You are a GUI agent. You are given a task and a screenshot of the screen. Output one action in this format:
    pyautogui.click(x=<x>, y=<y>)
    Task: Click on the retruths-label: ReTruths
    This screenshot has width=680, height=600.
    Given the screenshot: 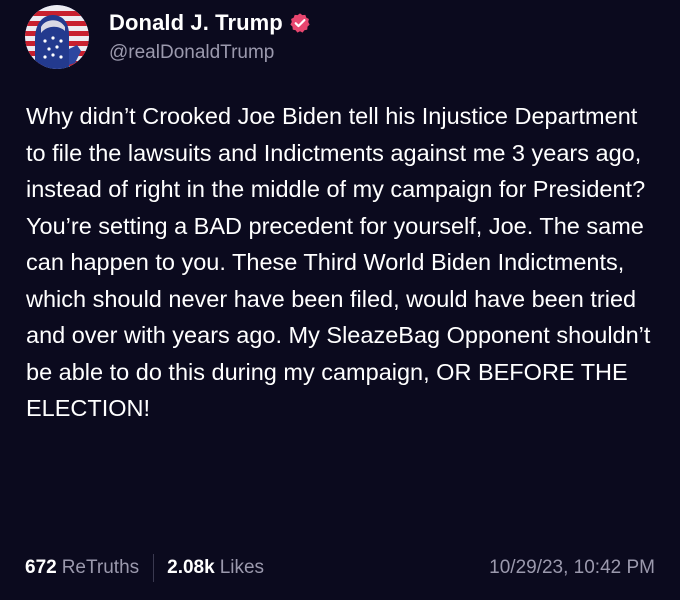 What is the action you would take?
    pyautogui.click(x=100, y=567)
    